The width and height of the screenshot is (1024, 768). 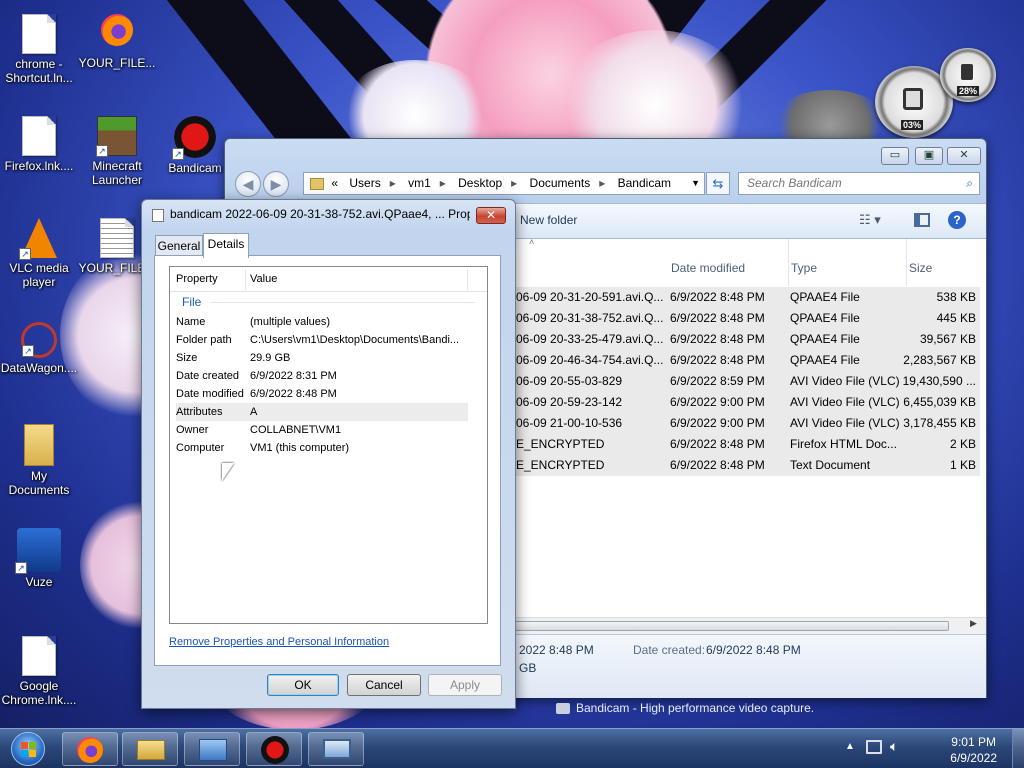 I want to click on desktop-icon-minecraft: ↗ Minecraft Launcher, so click(x=117, y=151).